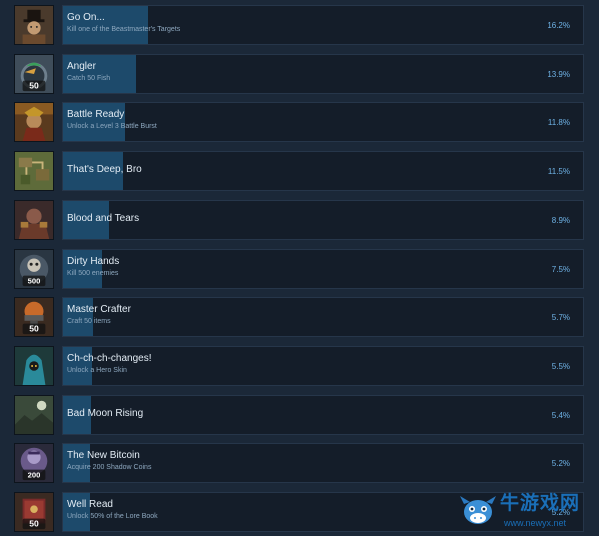 The image size is (599, 536). I want to click on achievement-description: Catch 50 Fish, so click(89, 78).